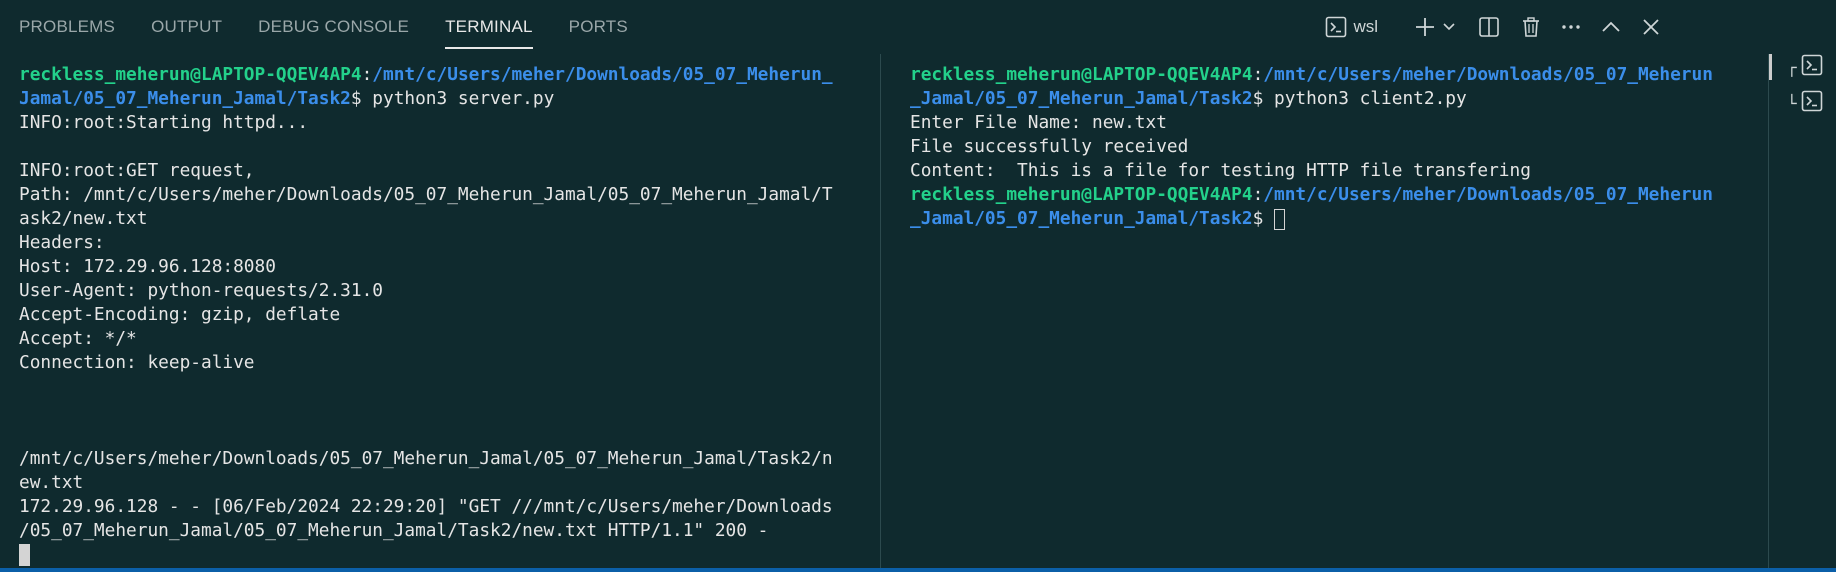 The image size is (1836, 572). Describe the element at coordinates (1359, 98) in the screenshot. I see `prompt-command: $ python3 client2.py` at that location.